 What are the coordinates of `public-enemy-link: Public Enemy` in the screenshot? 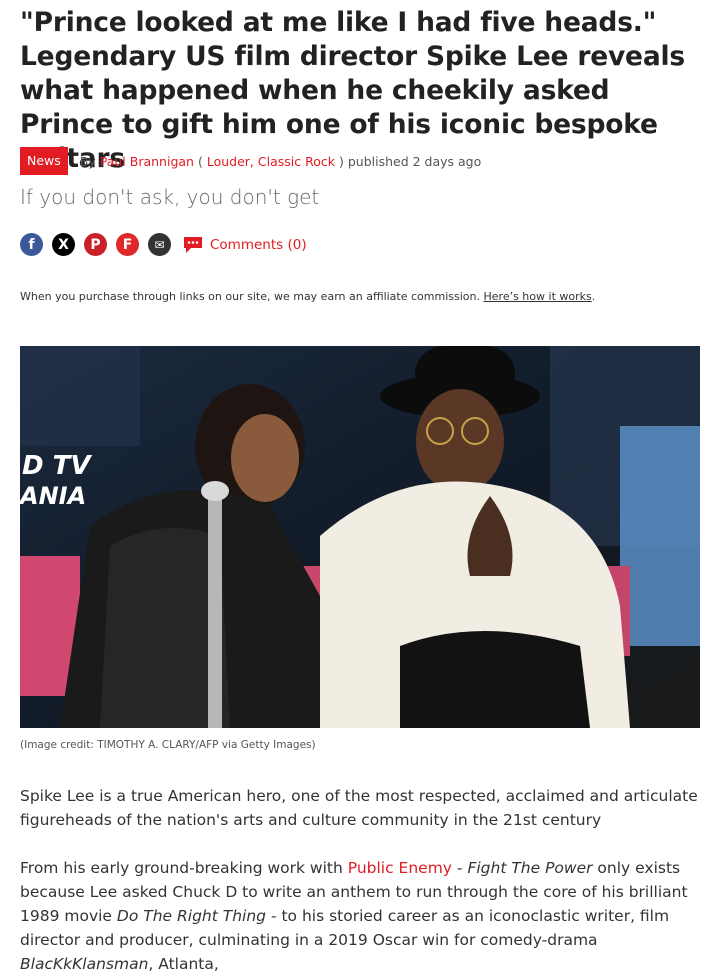 It's located at (400, 868).